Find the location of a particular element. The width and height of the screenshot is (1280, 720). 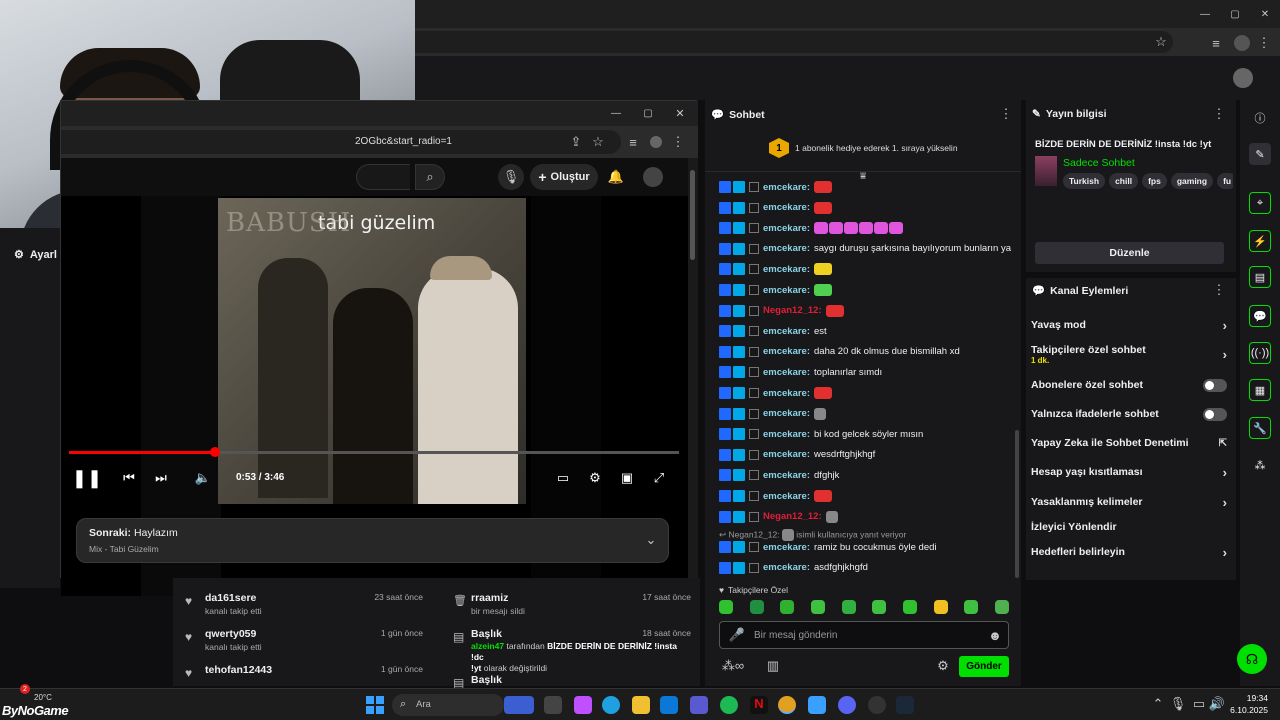

help-headset-icon: ☊ is located at coordinates (1252, 659).